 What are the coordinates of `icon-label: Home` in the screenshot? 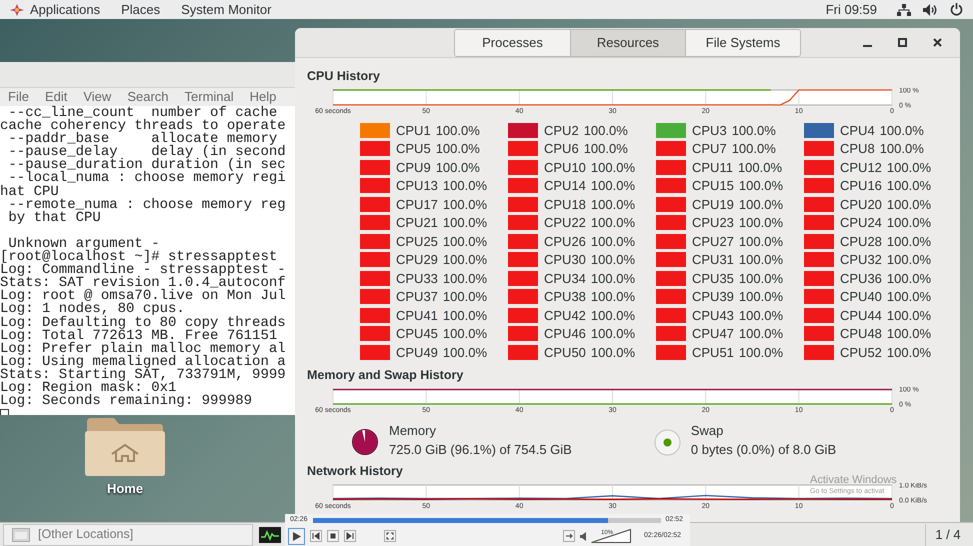 It's located at (125, 488).